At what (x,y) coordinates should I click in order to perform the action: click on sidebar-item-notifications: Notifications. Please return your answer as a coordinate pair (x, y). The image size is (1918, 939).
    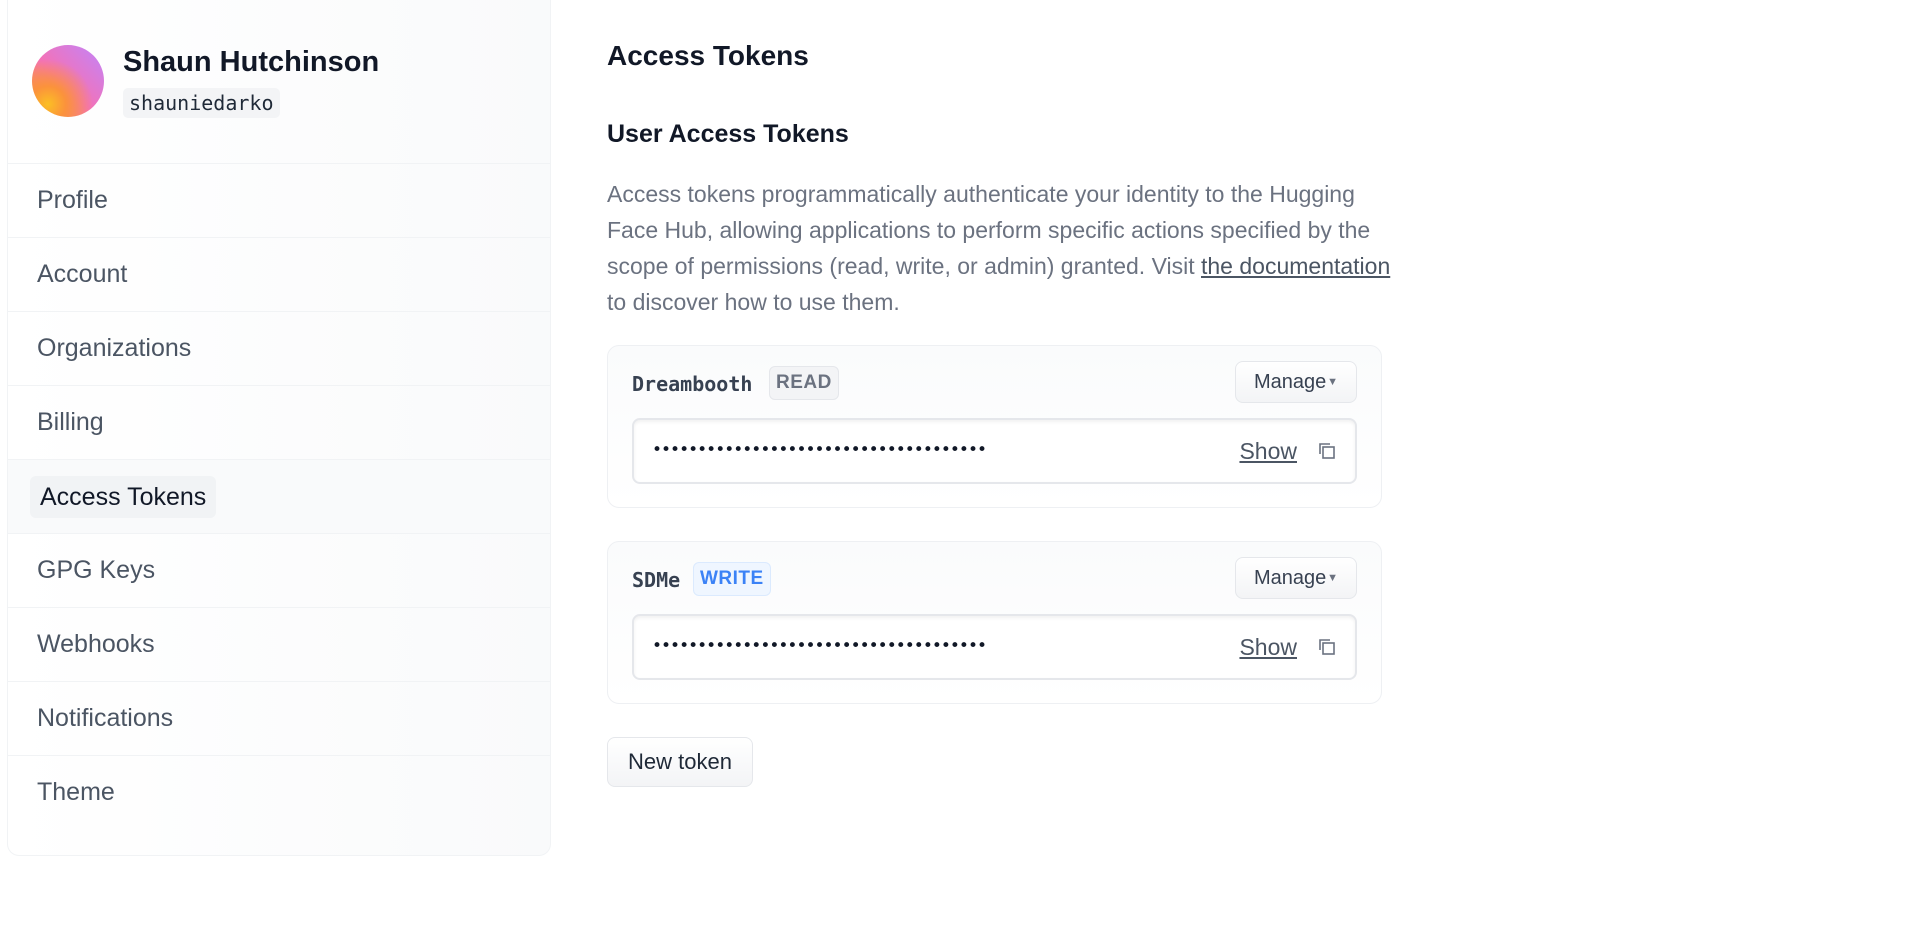
    Looking at the image, I should click on (279, 719).